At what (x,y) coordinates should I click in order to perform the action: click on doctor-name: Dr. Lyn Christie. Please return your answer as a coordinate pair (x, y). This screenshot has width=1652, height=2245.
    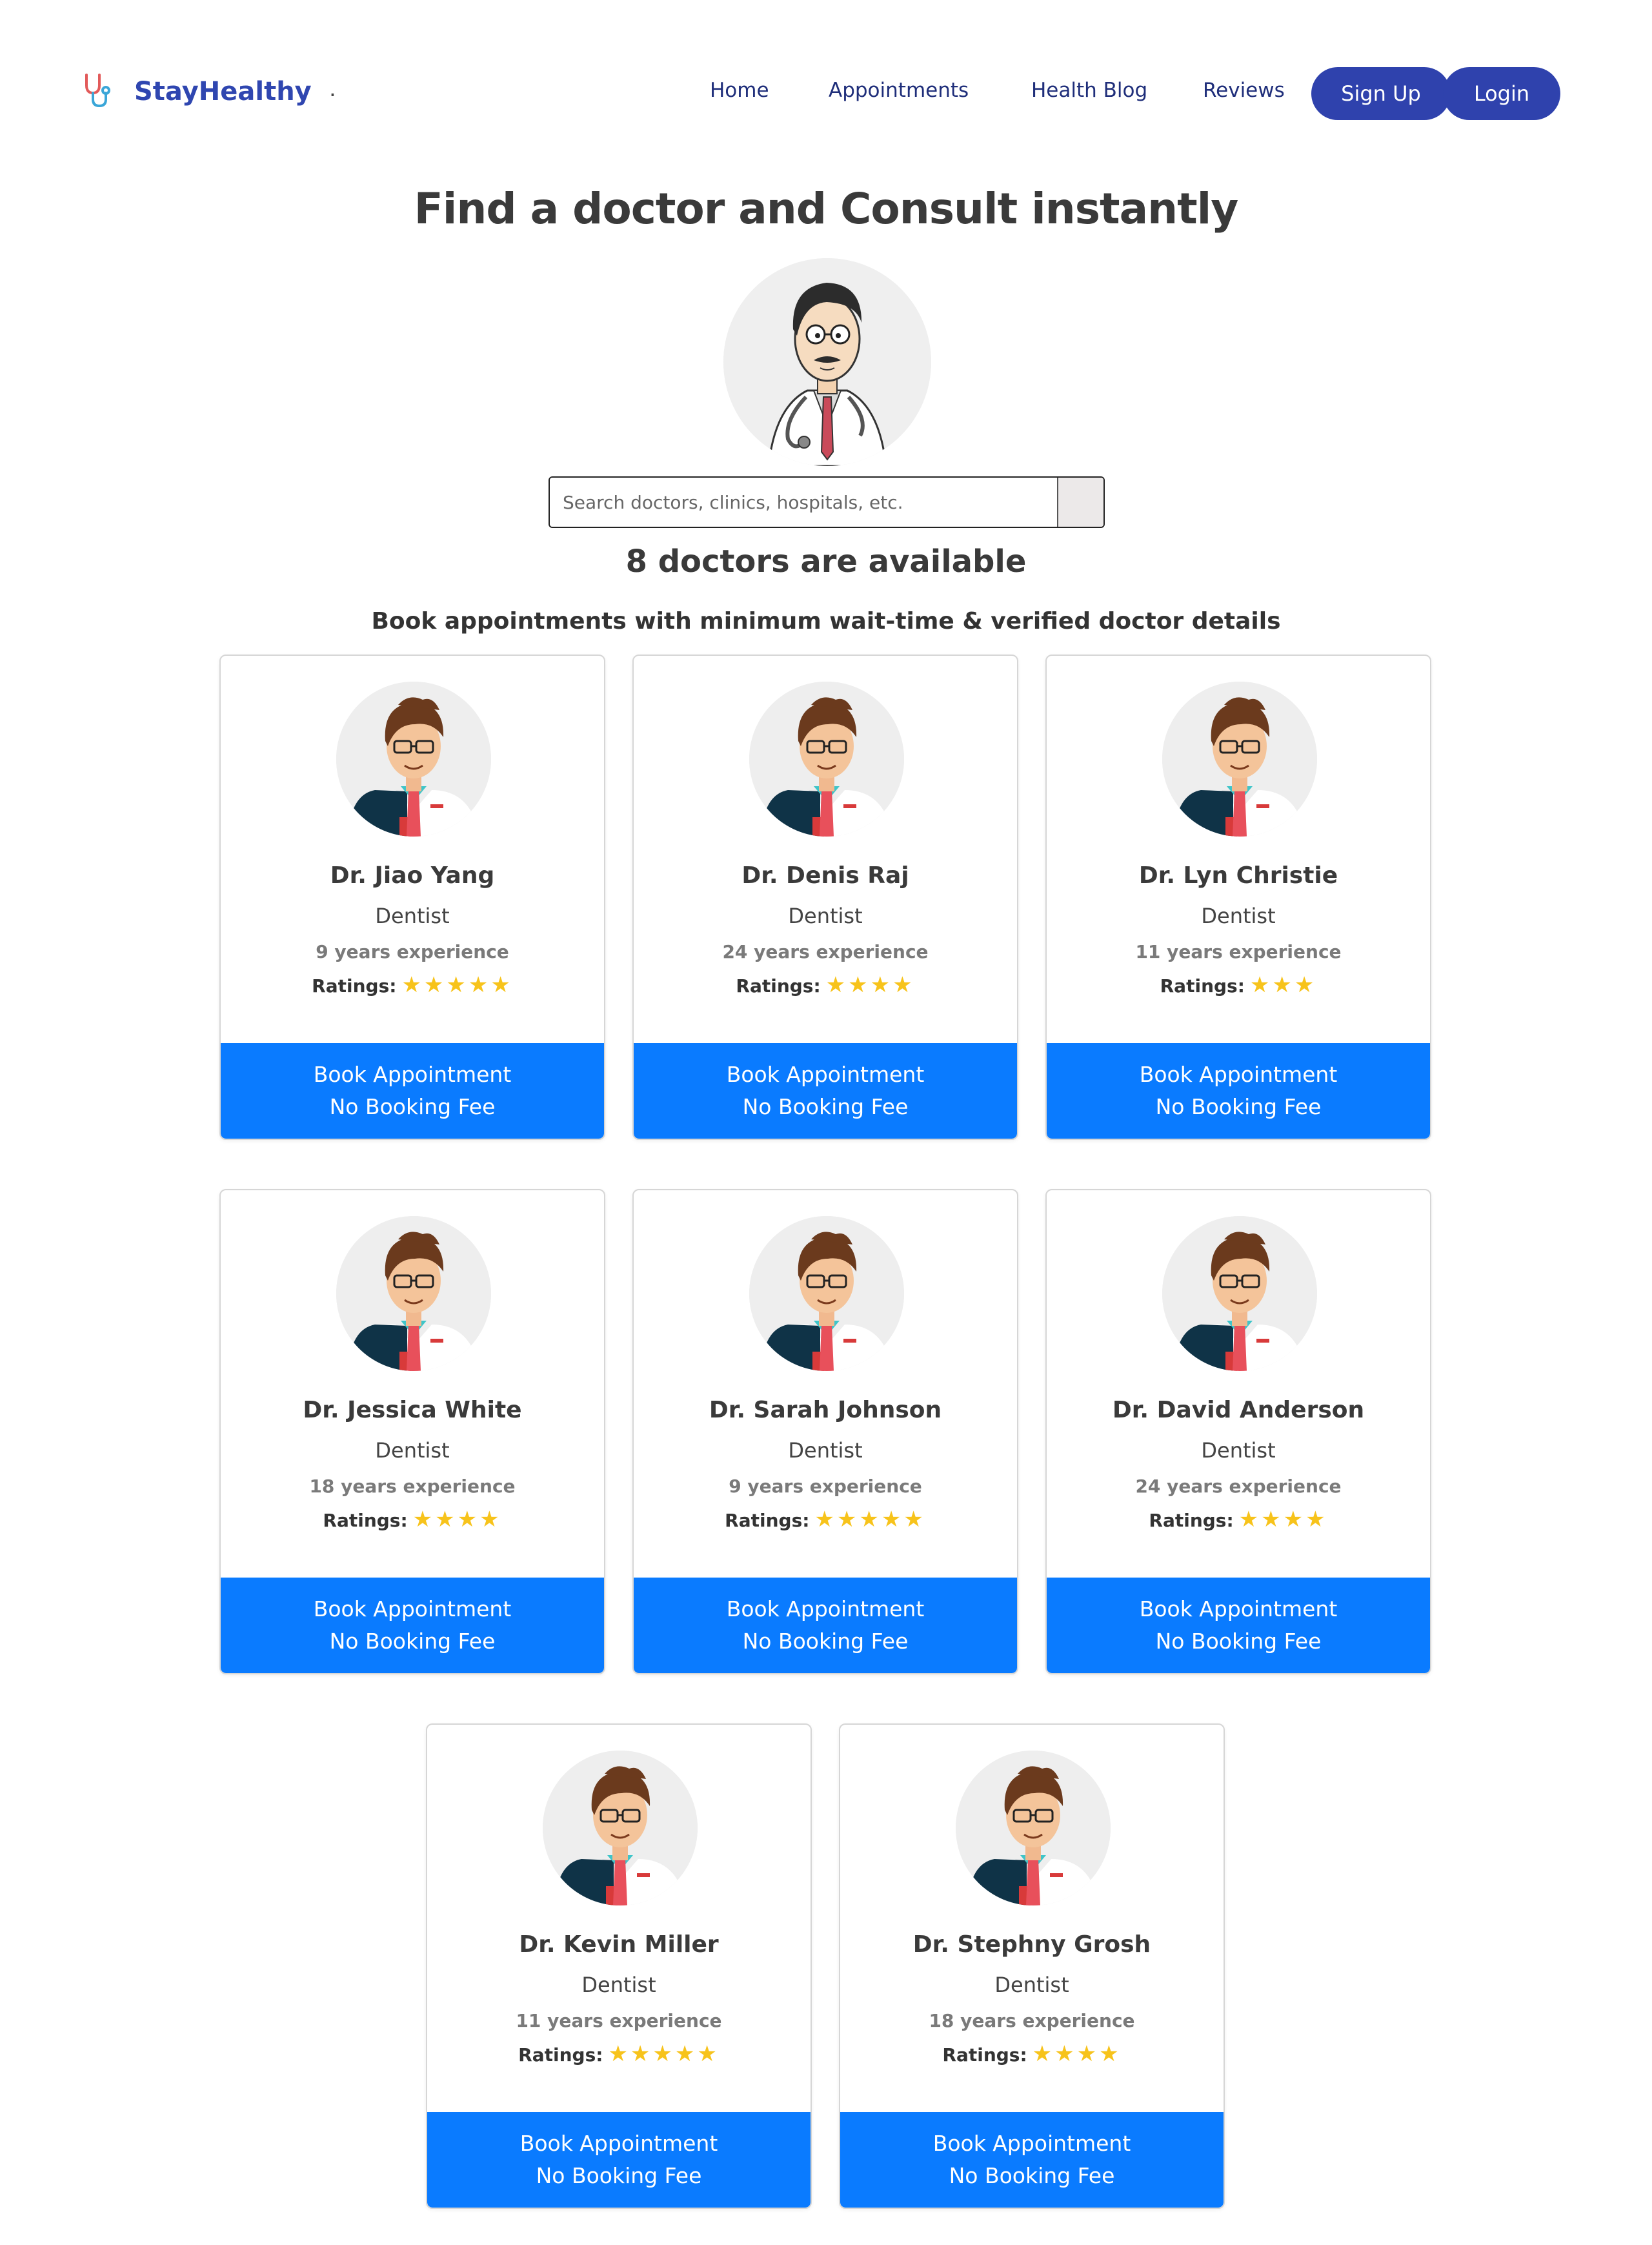
    Looking at the image, I should click on (1238, 875).